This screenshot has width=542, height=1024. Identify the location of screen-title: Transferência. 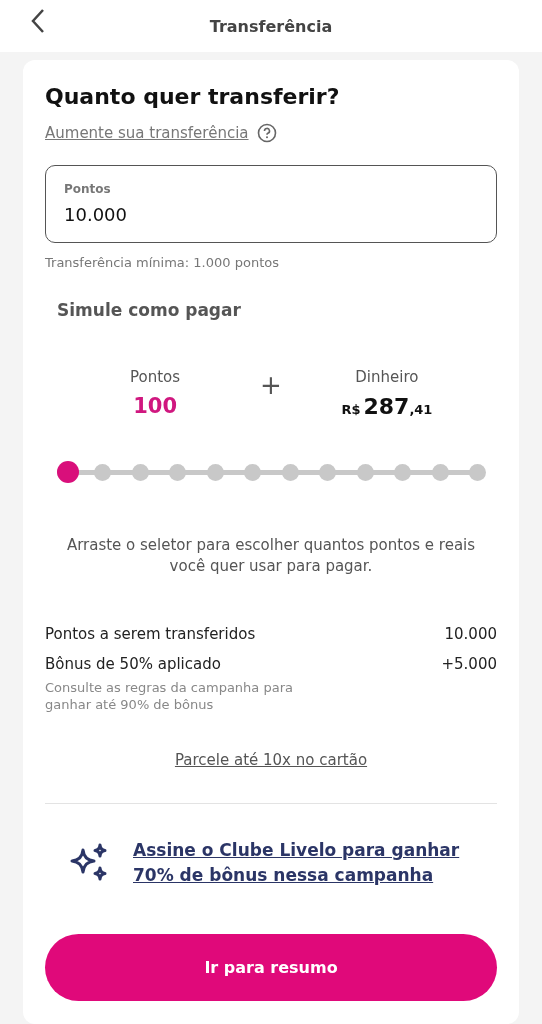
(271, 26).